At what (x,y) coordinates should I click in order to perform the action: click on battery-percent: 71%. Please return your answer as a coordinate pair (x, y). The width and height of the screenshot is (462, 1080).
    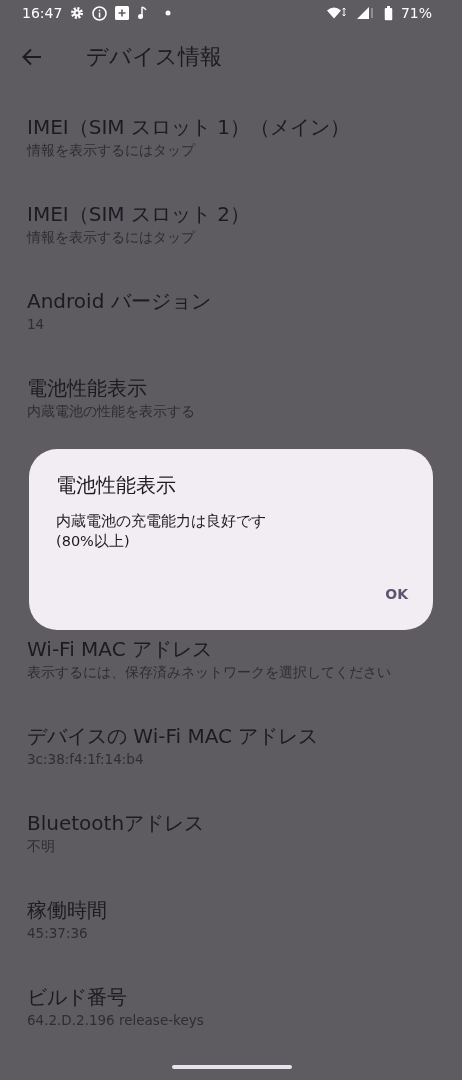
    Looking at the image, I should click on (416, 13).